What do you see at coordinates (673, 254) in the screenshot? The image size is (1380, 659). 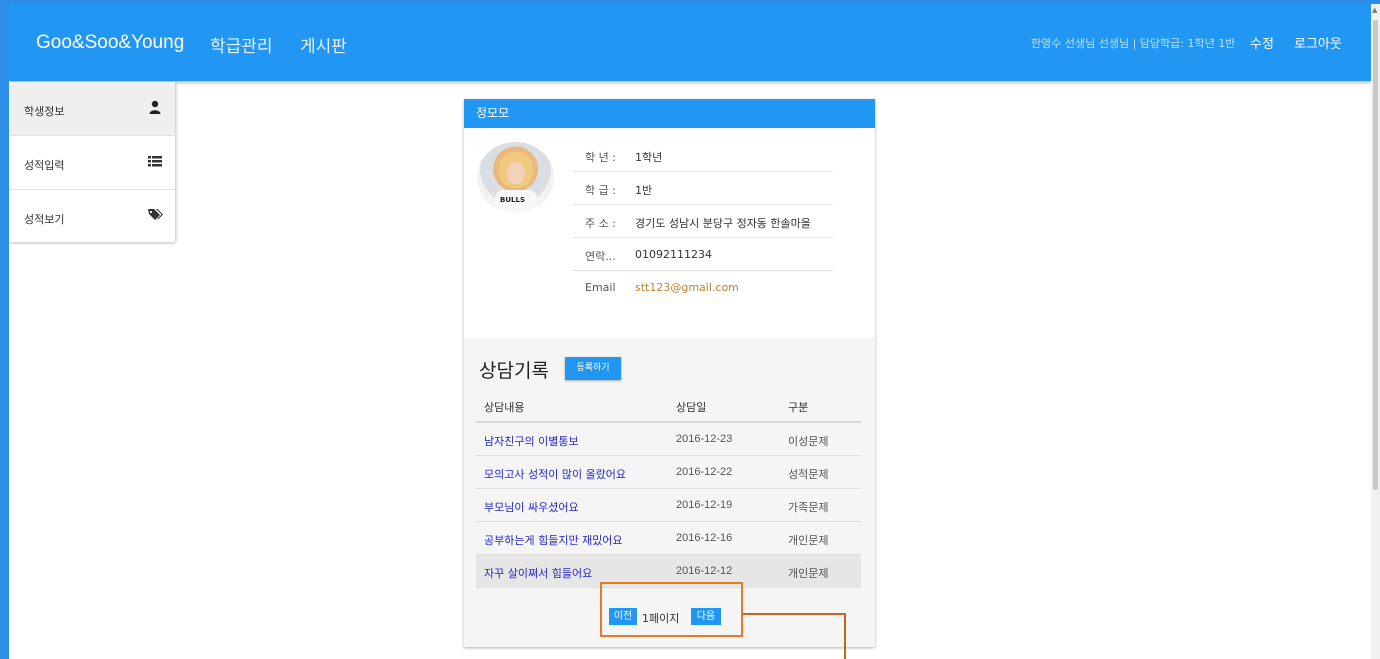 I see `info-value: 01092111234` at bounding box center [673, 254].